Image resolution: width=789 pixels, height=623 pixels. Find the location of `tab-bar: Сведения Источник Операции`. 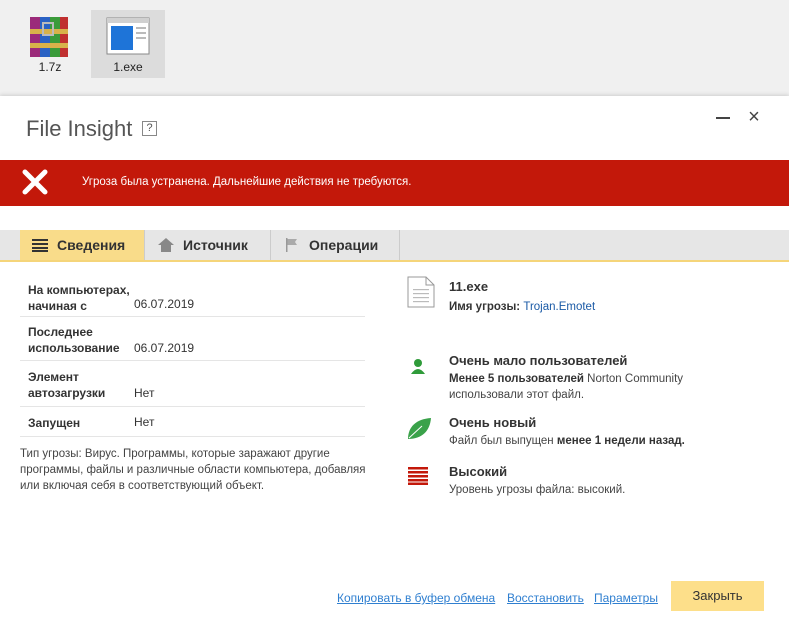

tab-bar: Сведения Источник Операции is located at coordinates (394, 246).